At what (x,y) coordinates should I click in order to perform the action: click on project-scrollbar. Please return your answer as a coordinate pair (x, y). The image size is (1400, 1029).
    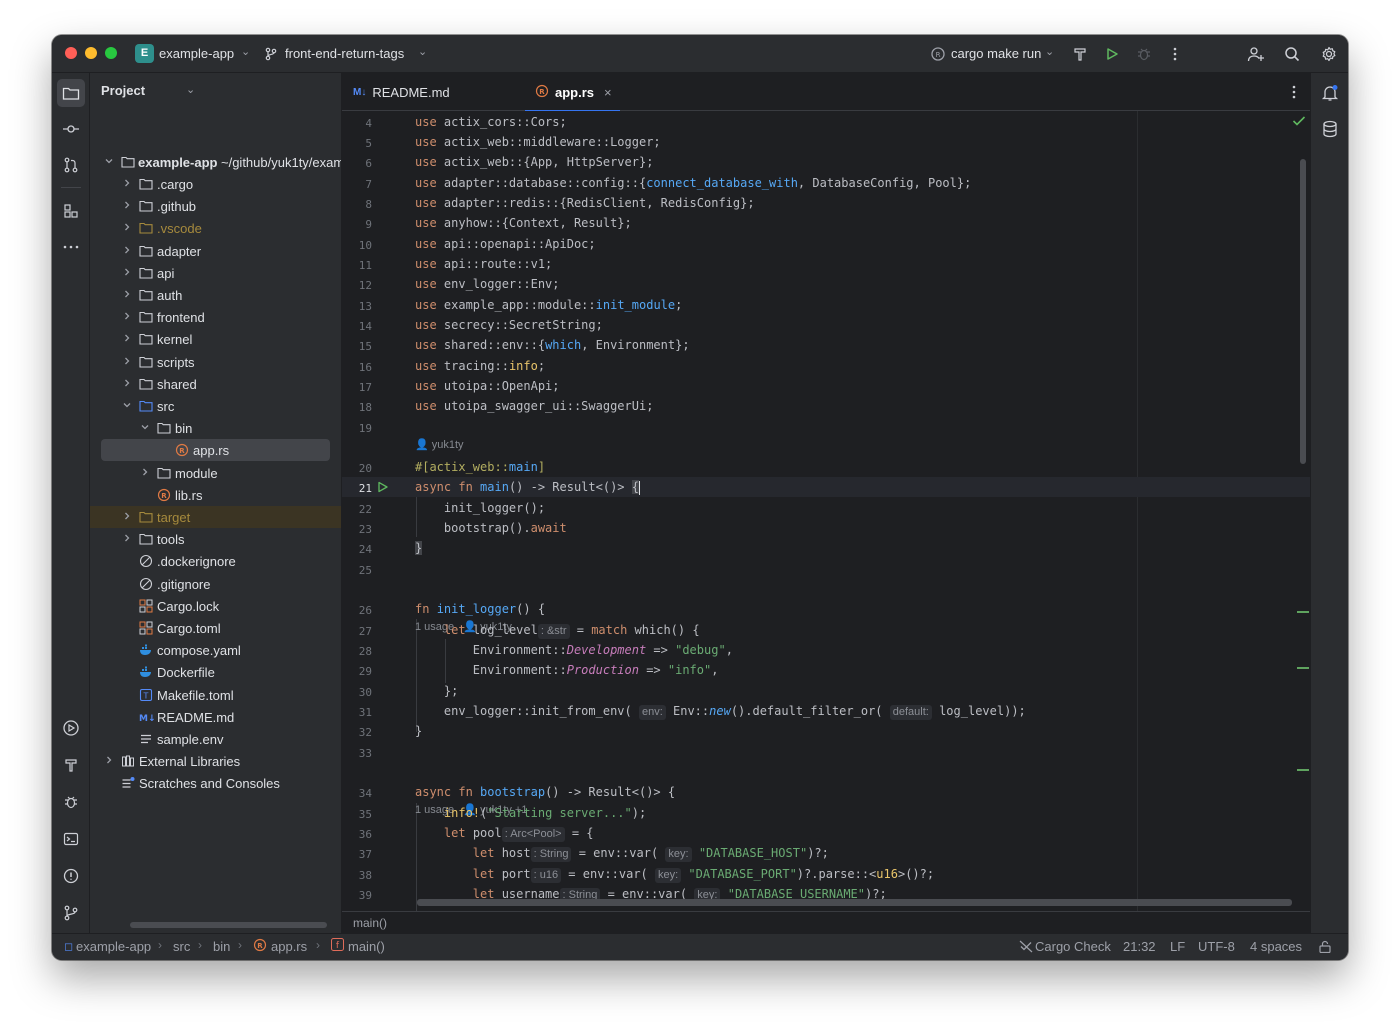
    Looking at the image, I should click on (228, 925).